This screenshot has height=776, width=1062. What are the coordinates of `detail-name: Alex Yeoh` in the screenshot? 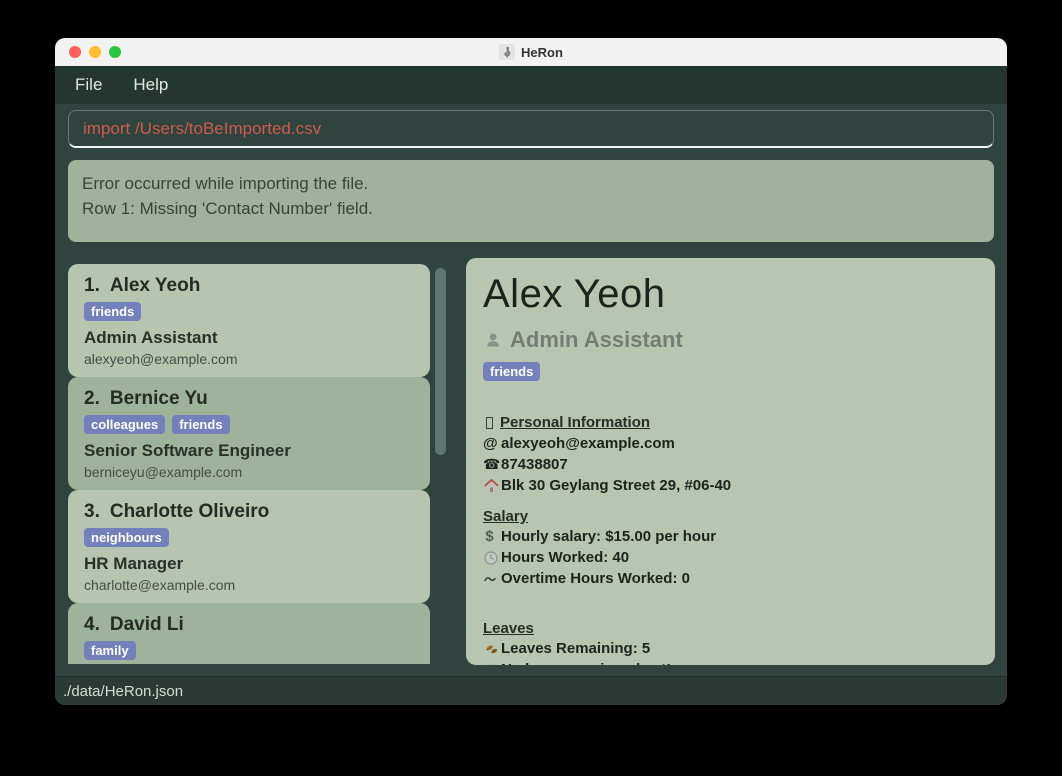 It's located at (574, 294).